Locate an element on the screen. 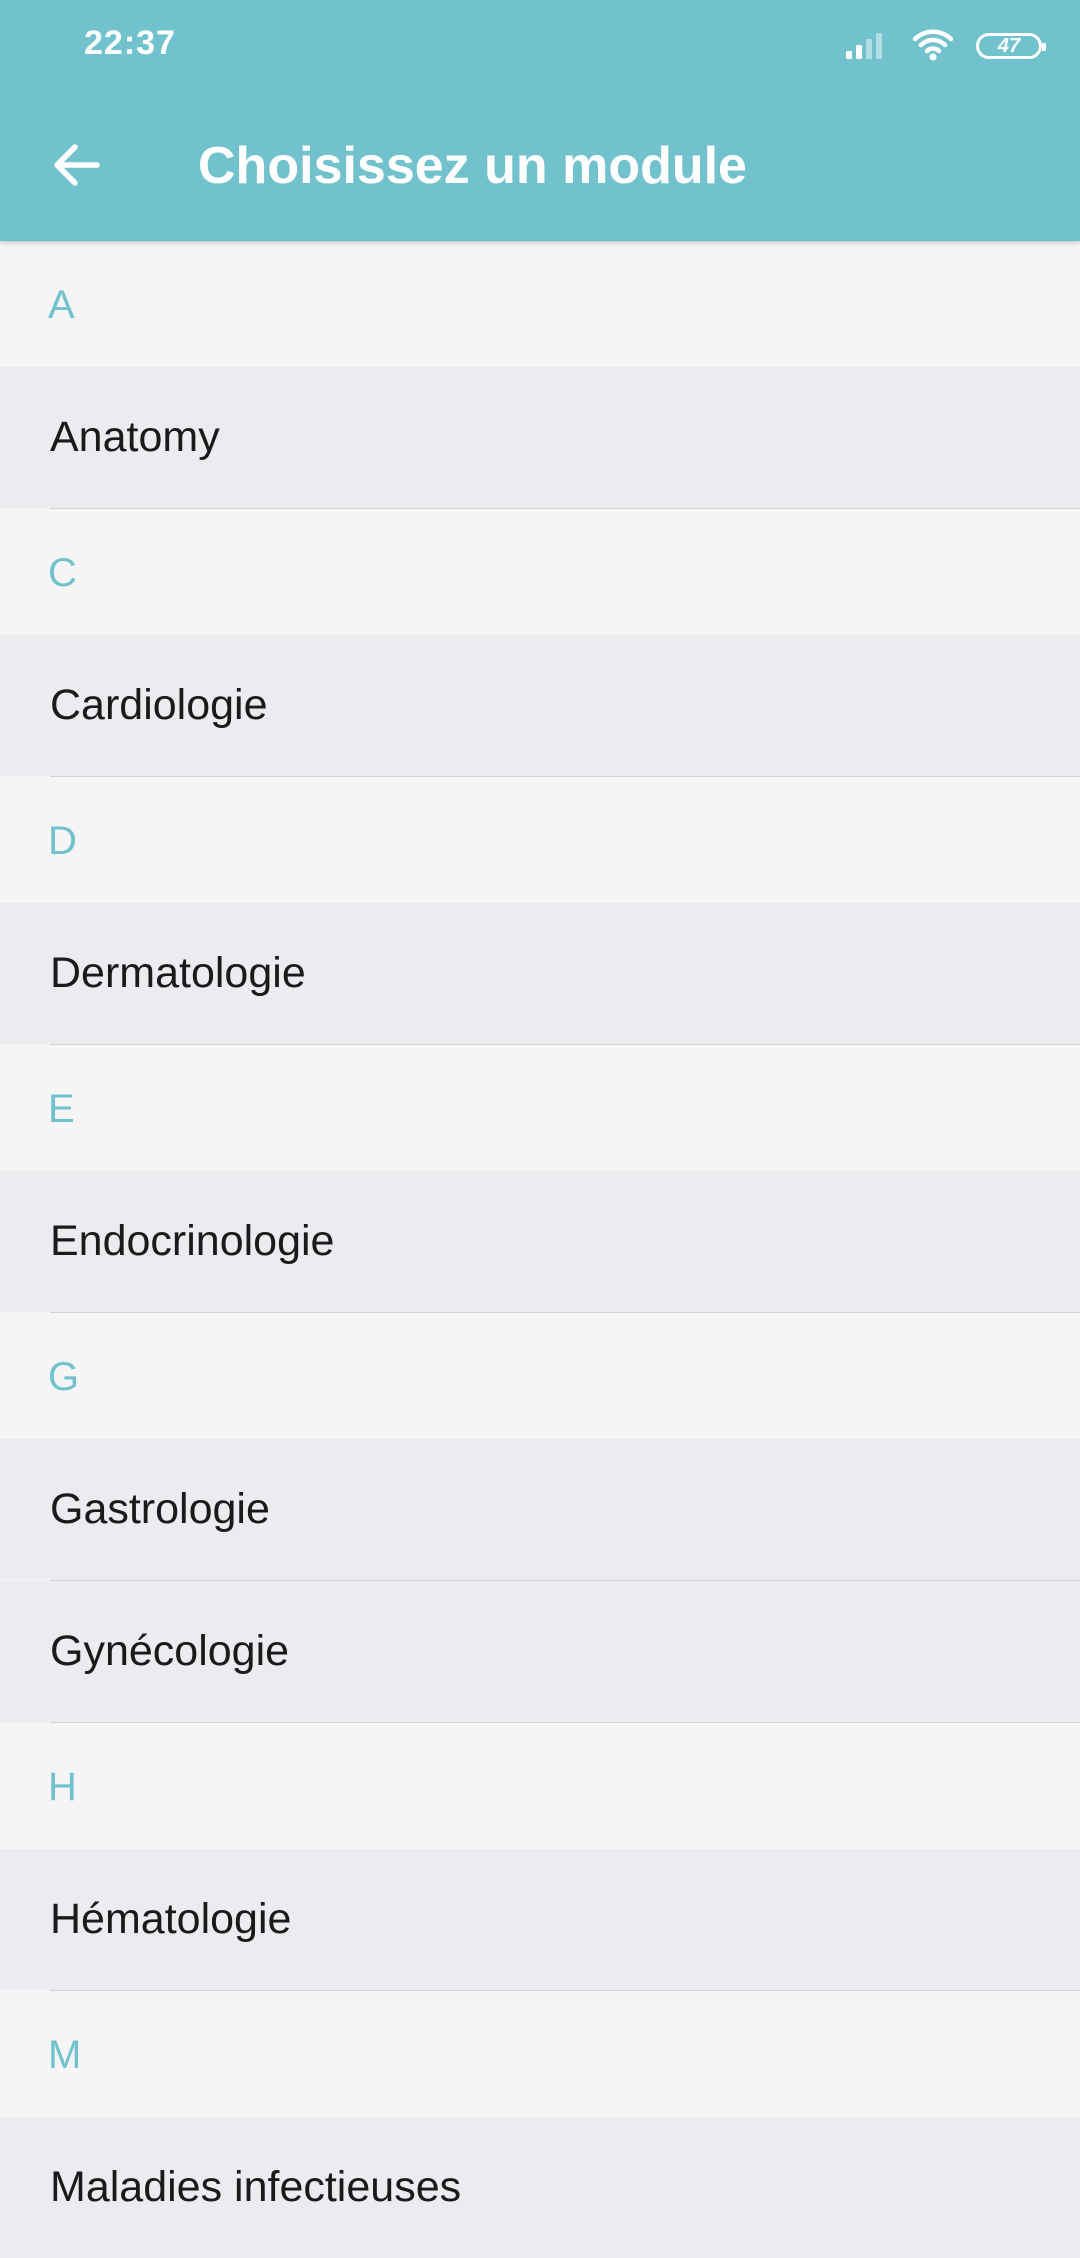 The image size is (1080, 2258). module-label: Cardiologie is located at coordinates (159, 705).